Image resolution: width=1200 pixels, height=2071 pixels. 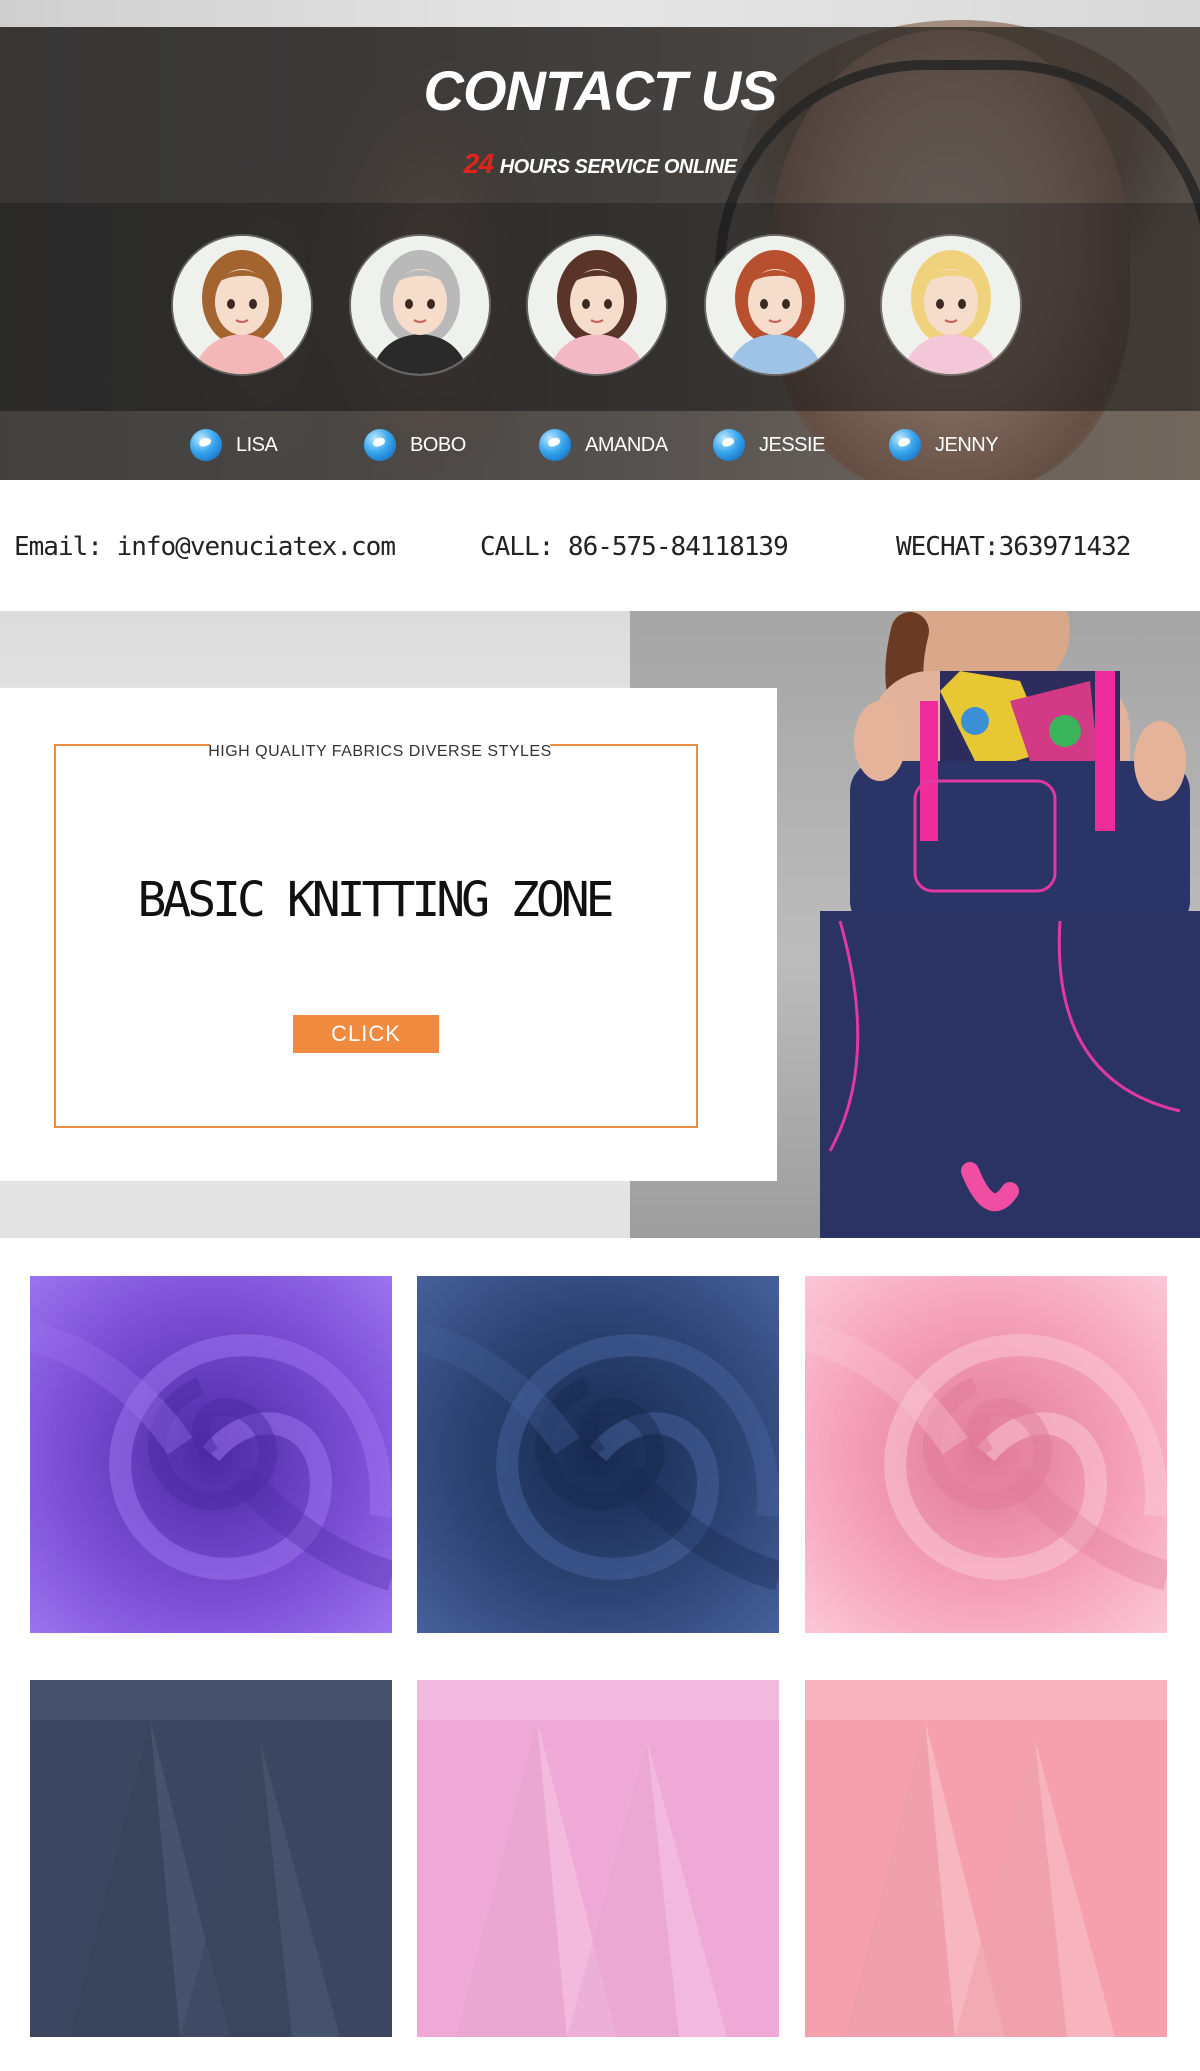 What do you see at coordinates (600, 90) in the screenshot?
I see `contact-title: CONTACT US` at bounding box center [600, 90].